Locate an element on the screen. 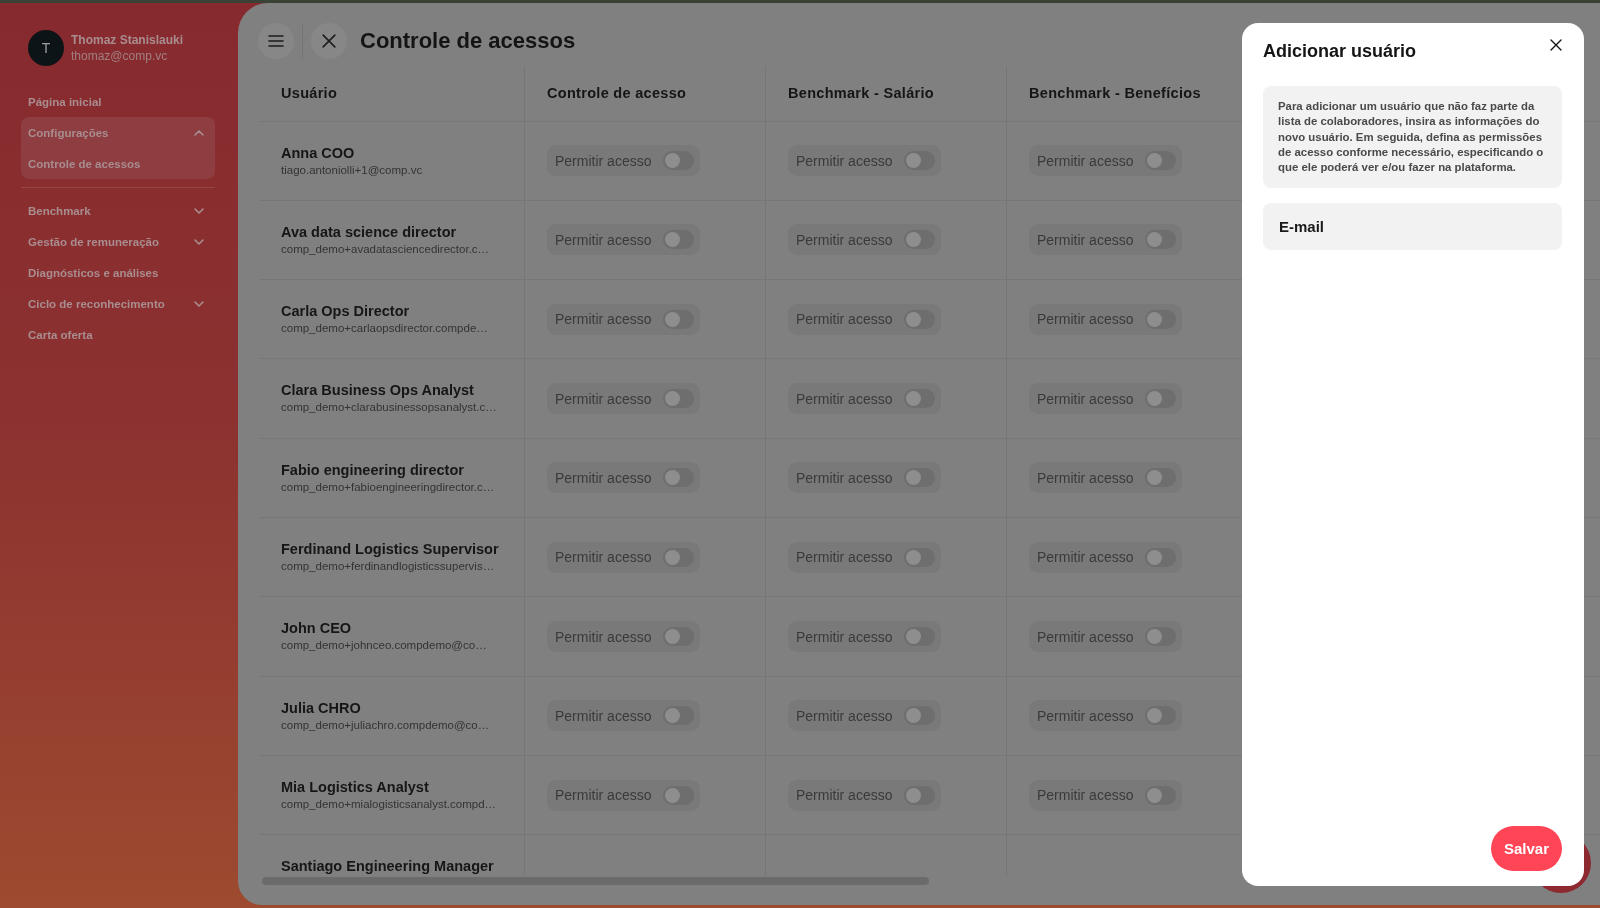 Image resolution: width=1600 pixels, height=908 pixels. column-header: Controle de acesso is located at coordinates (617, 93).